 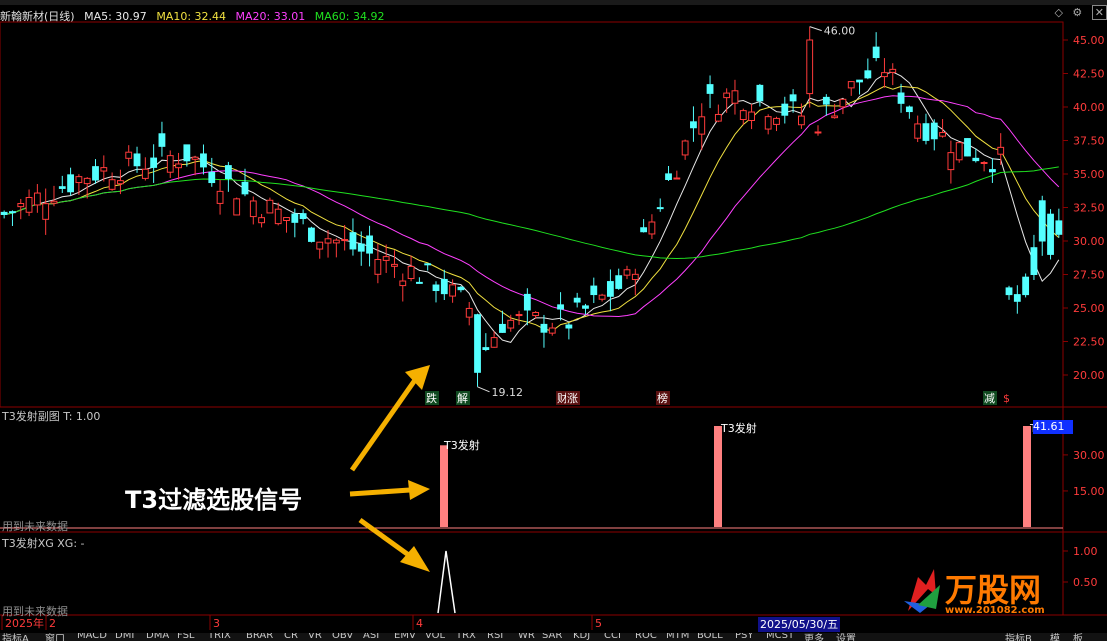 What do you see at coordinates (744, 637) in the screenshot?
I see `indicator-tab: PSY` at bounding box center [744, 637].